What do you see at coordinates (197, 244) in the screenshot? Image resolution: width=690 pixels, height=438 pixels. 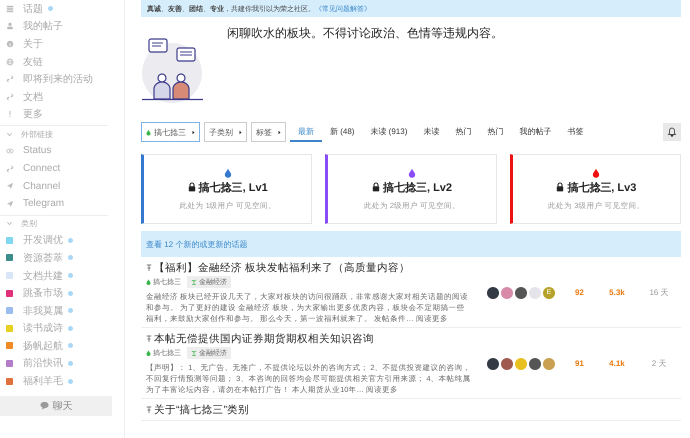 I see `notice-text: 查看 12 个新的或更新的话题` at bounding box center [197, 244].